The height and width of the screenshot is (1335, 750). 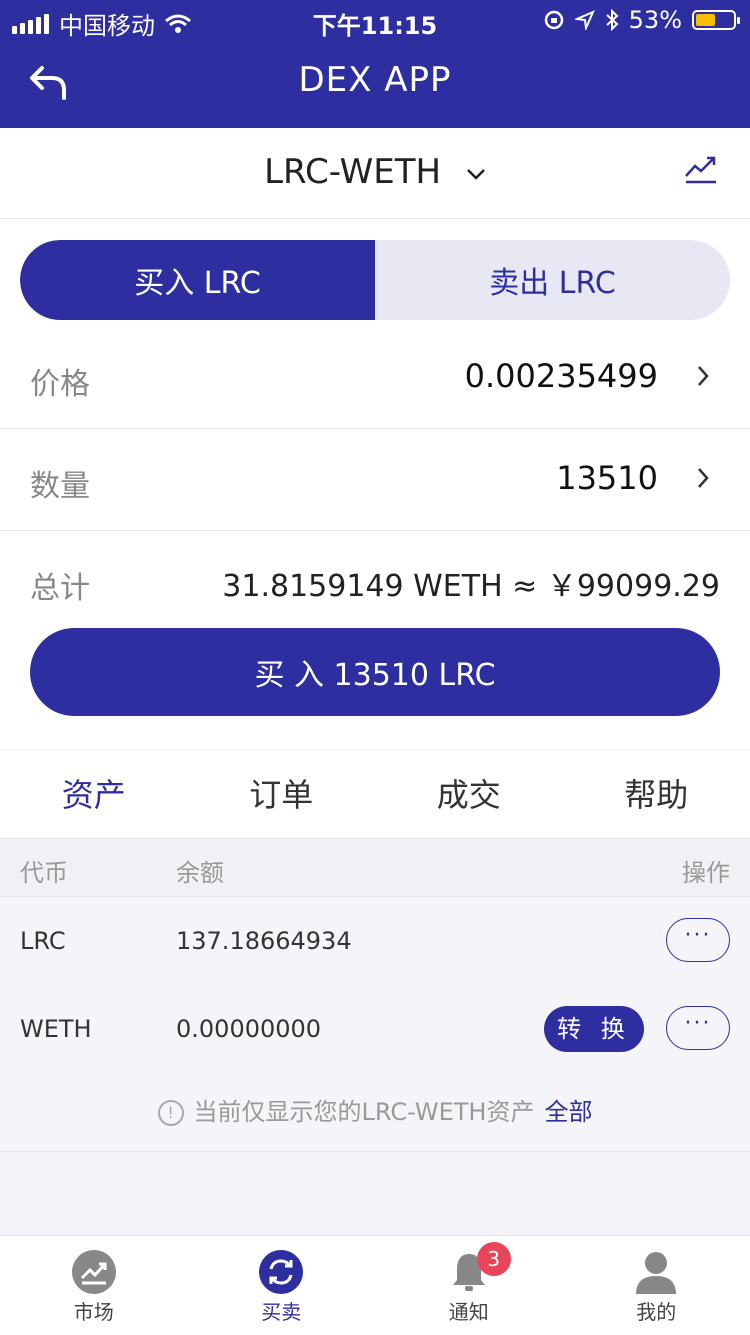 I want to click on show-all-link: 全部, so click(x=568, y=1112).